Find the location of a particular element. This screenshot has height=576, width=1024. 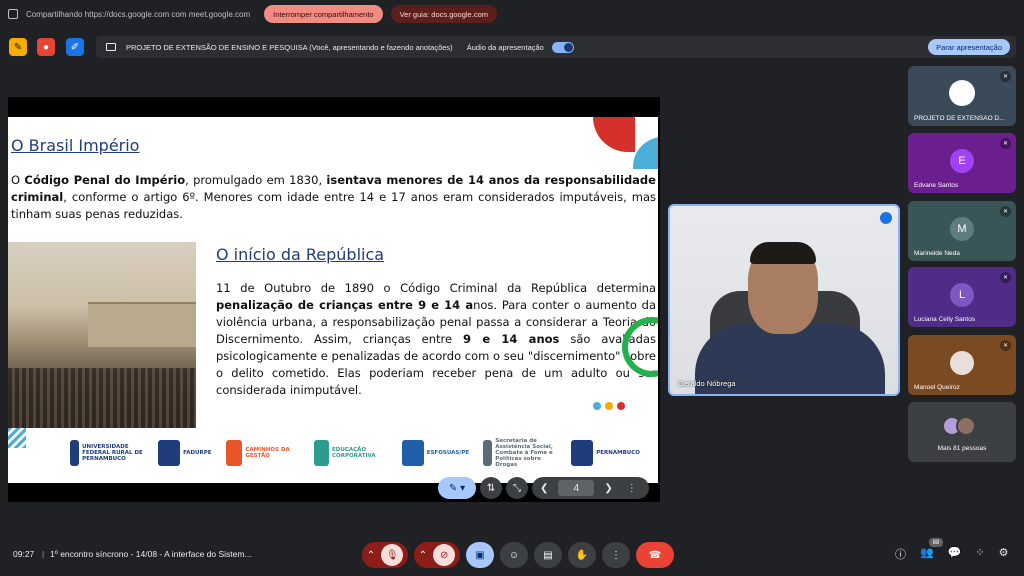

participant-name: Manoel Queiroz is located at coordinates (937, 387).